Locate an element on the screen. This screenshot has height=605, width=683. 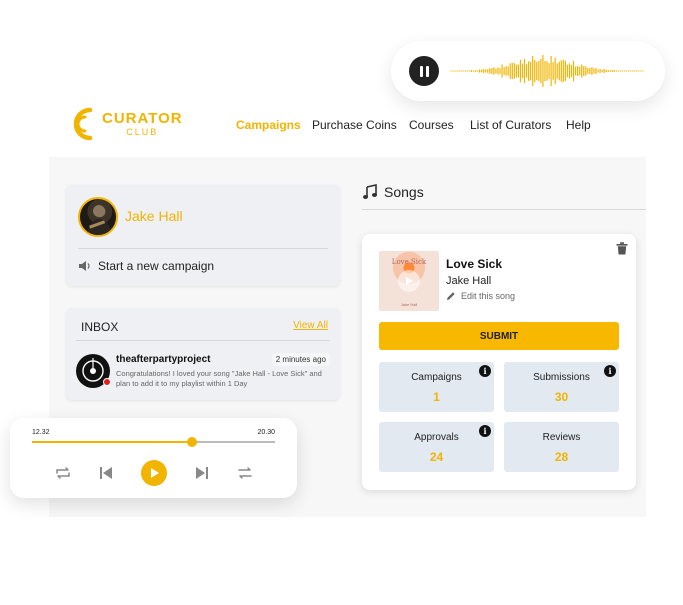
stat-submissions: Submissions 30 i is located at coordinates (561, 387).